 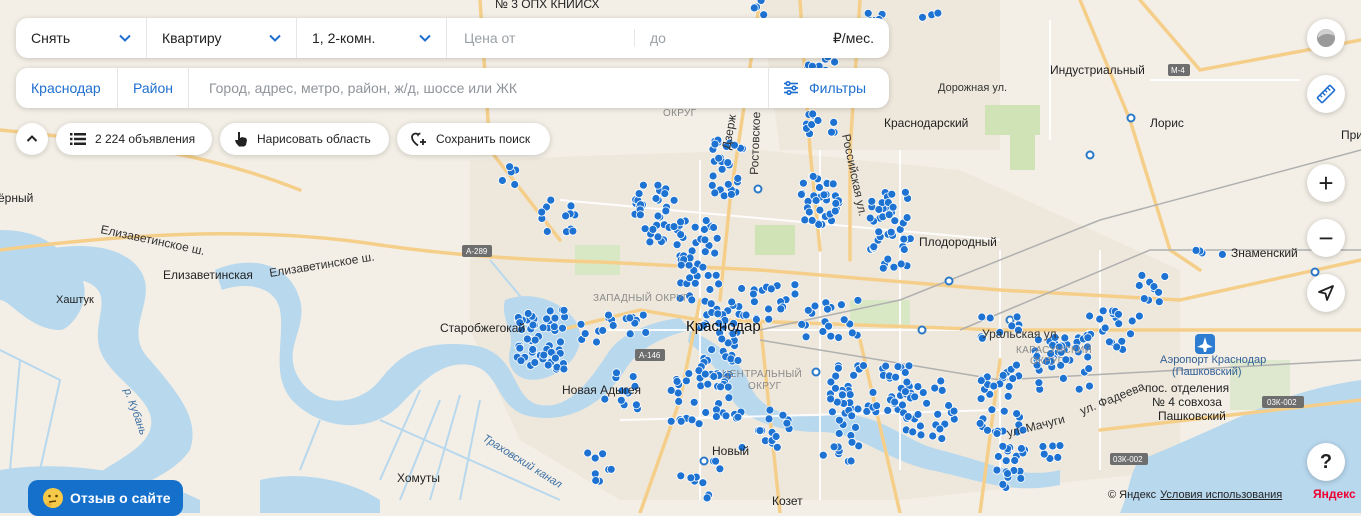 What do you see at coordinates (762, 38) in the screenshot?
I see `price-to-field: до ₽/мес.` at bounding box center [762, 38].